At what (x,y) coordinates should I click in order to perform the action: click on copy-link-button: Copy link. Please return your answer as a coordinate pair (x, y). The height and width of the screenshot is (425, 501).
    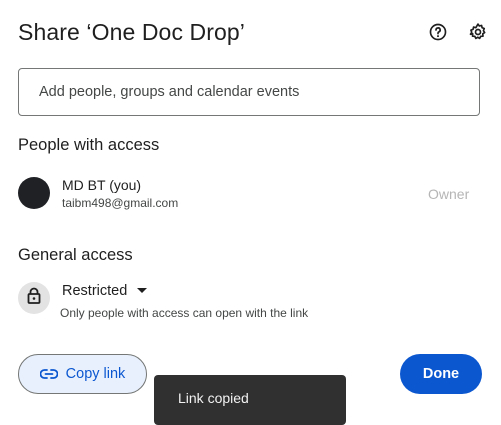
    Looking at the image, I should click on (82, 374).